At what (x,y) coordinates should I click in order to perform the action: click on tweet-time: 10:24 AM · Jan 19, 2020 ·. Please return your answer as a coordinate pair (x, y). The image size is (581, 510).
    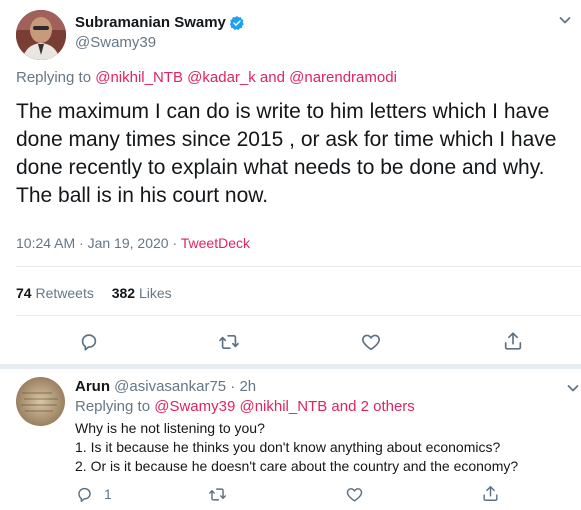
    Looking at the image, I should click on (98, 243).